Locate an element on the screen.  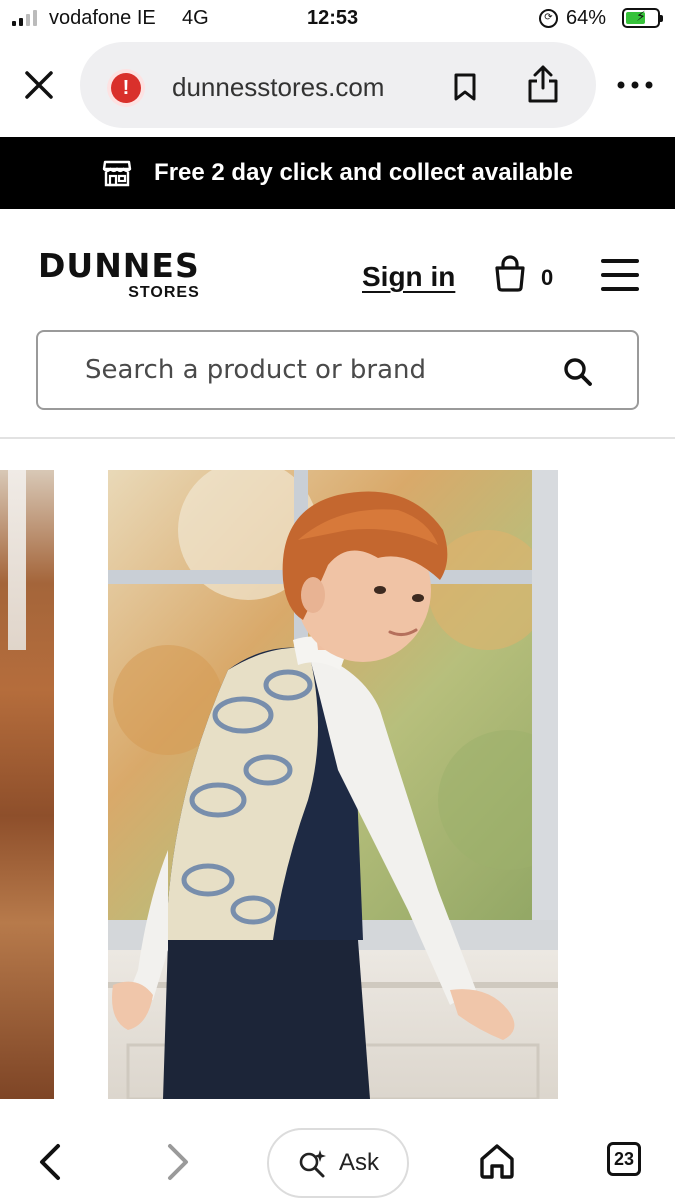
ask-button: Ask is located at coordinates (338, 1163).